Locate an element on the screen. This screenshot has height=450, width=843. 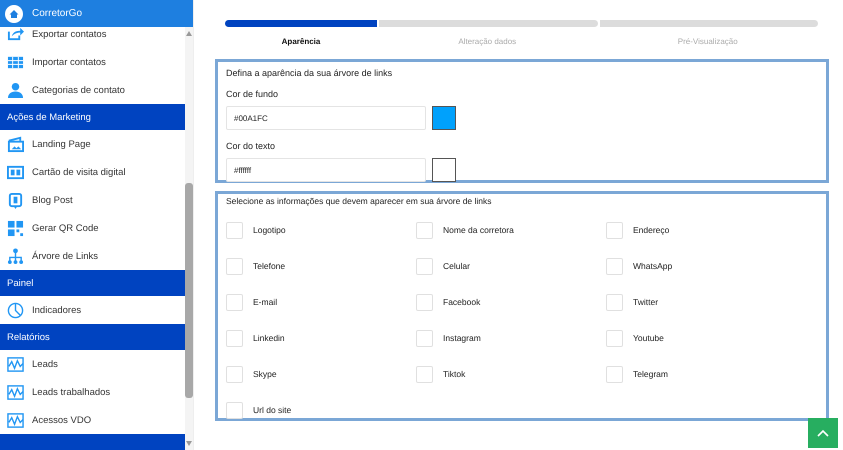
checkbox-label: Facebook is located at coordinates (461, 302).